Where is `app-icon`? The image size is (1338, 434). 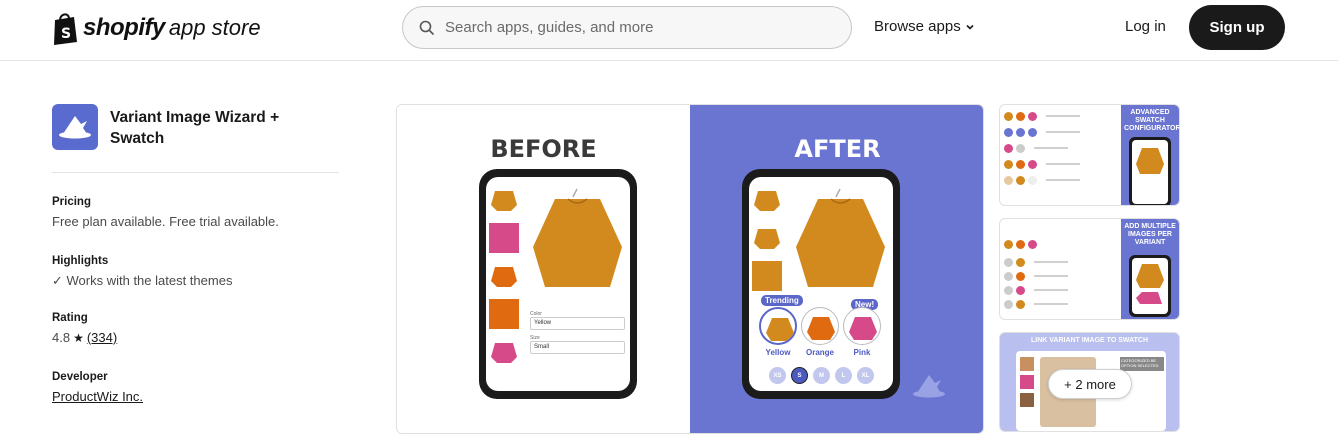
app-icon is located at coordinates (75, 127).